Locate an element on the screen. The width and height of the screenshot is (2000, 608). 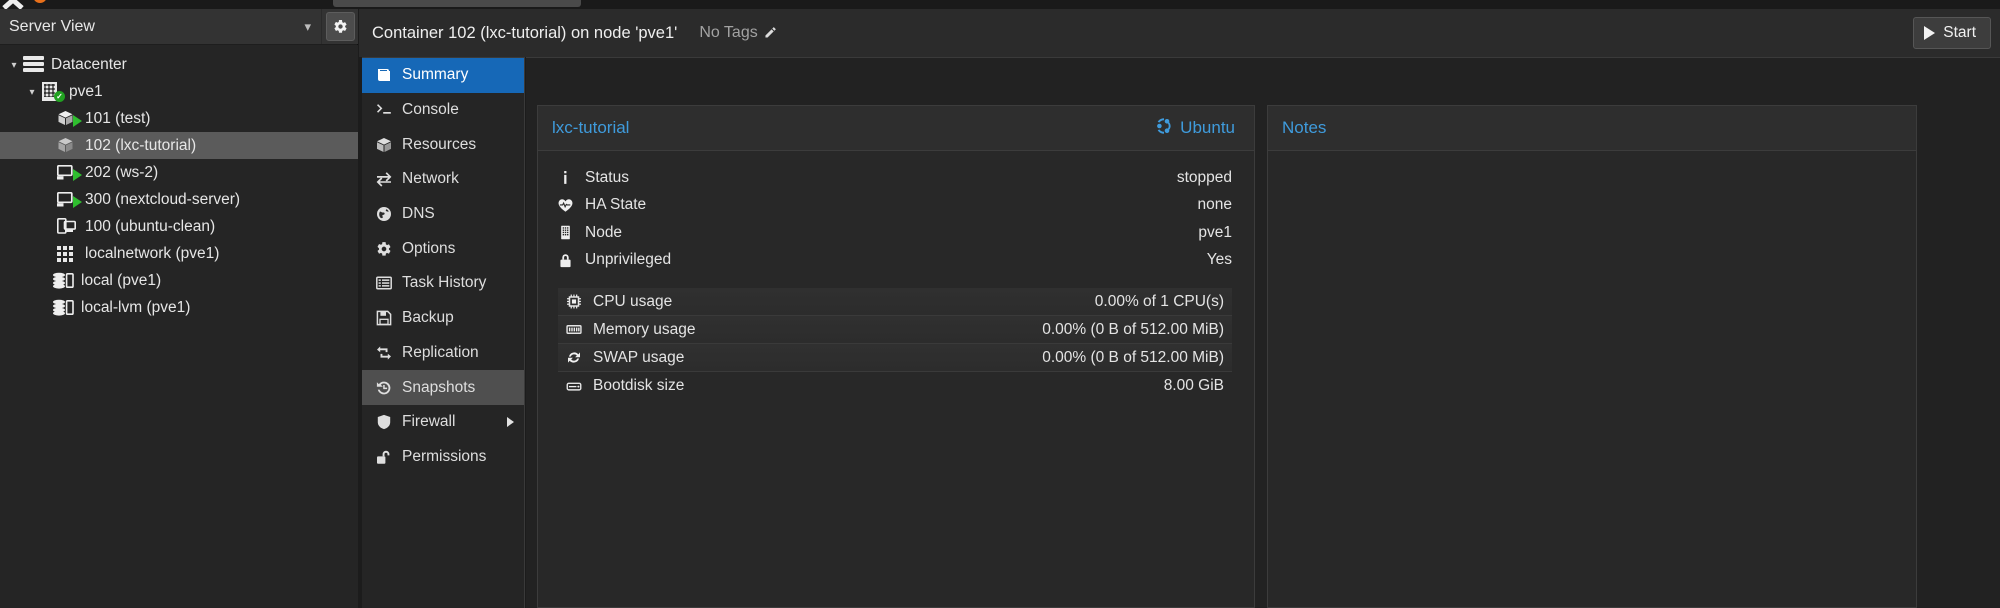
tree-item-vm300: 300 (nextcloud-server) is located at coordinates (179, 199).